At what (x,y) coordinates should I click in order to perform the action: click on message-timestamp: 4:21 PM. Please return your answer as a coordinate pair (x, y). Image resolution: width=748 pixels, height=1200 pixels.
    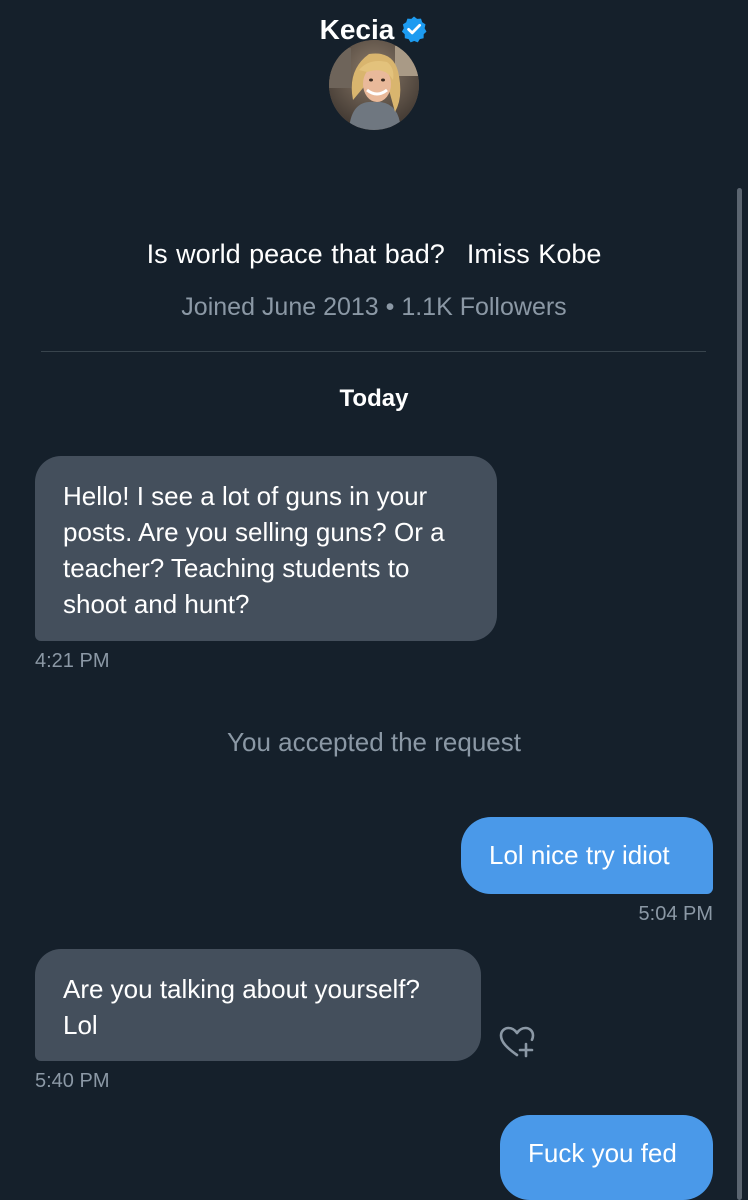
    Looking at the image, I should click on (72, 661).